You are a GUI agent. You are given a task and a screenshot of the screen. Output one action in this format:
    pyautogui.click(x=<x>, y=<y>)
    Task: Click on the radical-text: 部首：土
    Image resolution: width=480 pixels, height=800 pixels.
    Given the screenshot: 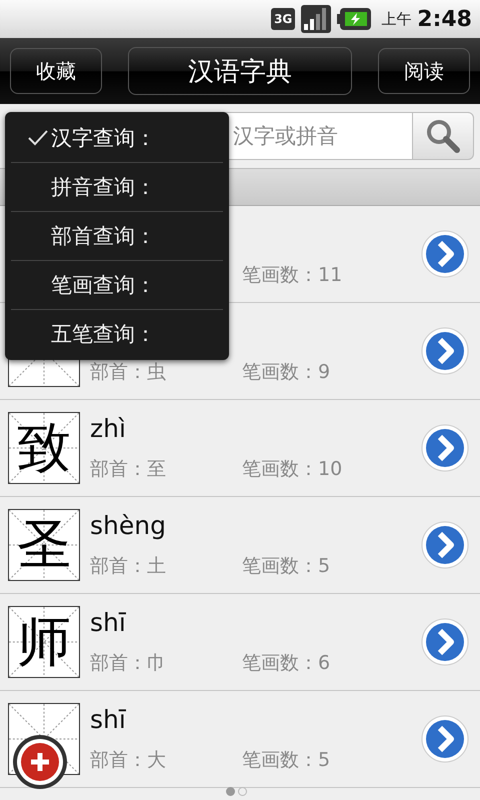 What is the action you would take?
    pyautogui.click(x=128, y=566)
    